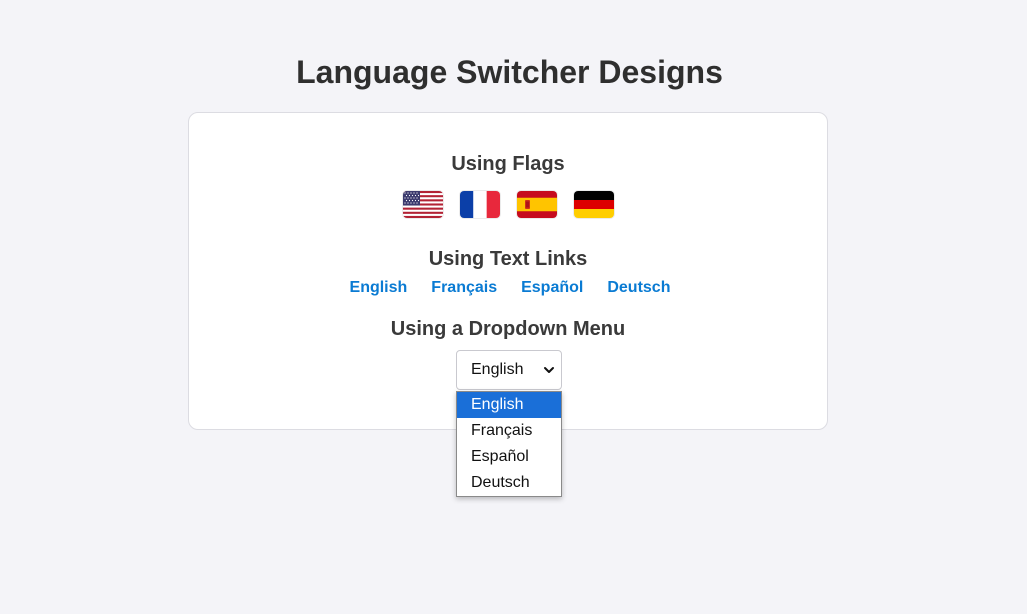 This screenshot has width=1027, height=614. I want to click on page-title: Language Switcher Designs, so click(509, 72).